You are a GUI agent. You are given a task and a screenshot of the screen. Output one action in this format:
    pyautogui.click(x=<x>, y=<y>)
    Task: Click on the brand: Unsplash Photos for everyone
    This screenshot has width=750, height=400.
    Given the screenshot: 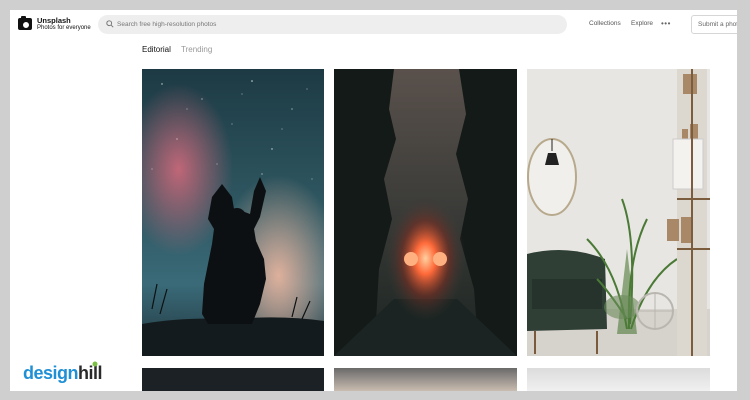 What is the action you would take?
    pyautogui.click(x=64, y=24)
    